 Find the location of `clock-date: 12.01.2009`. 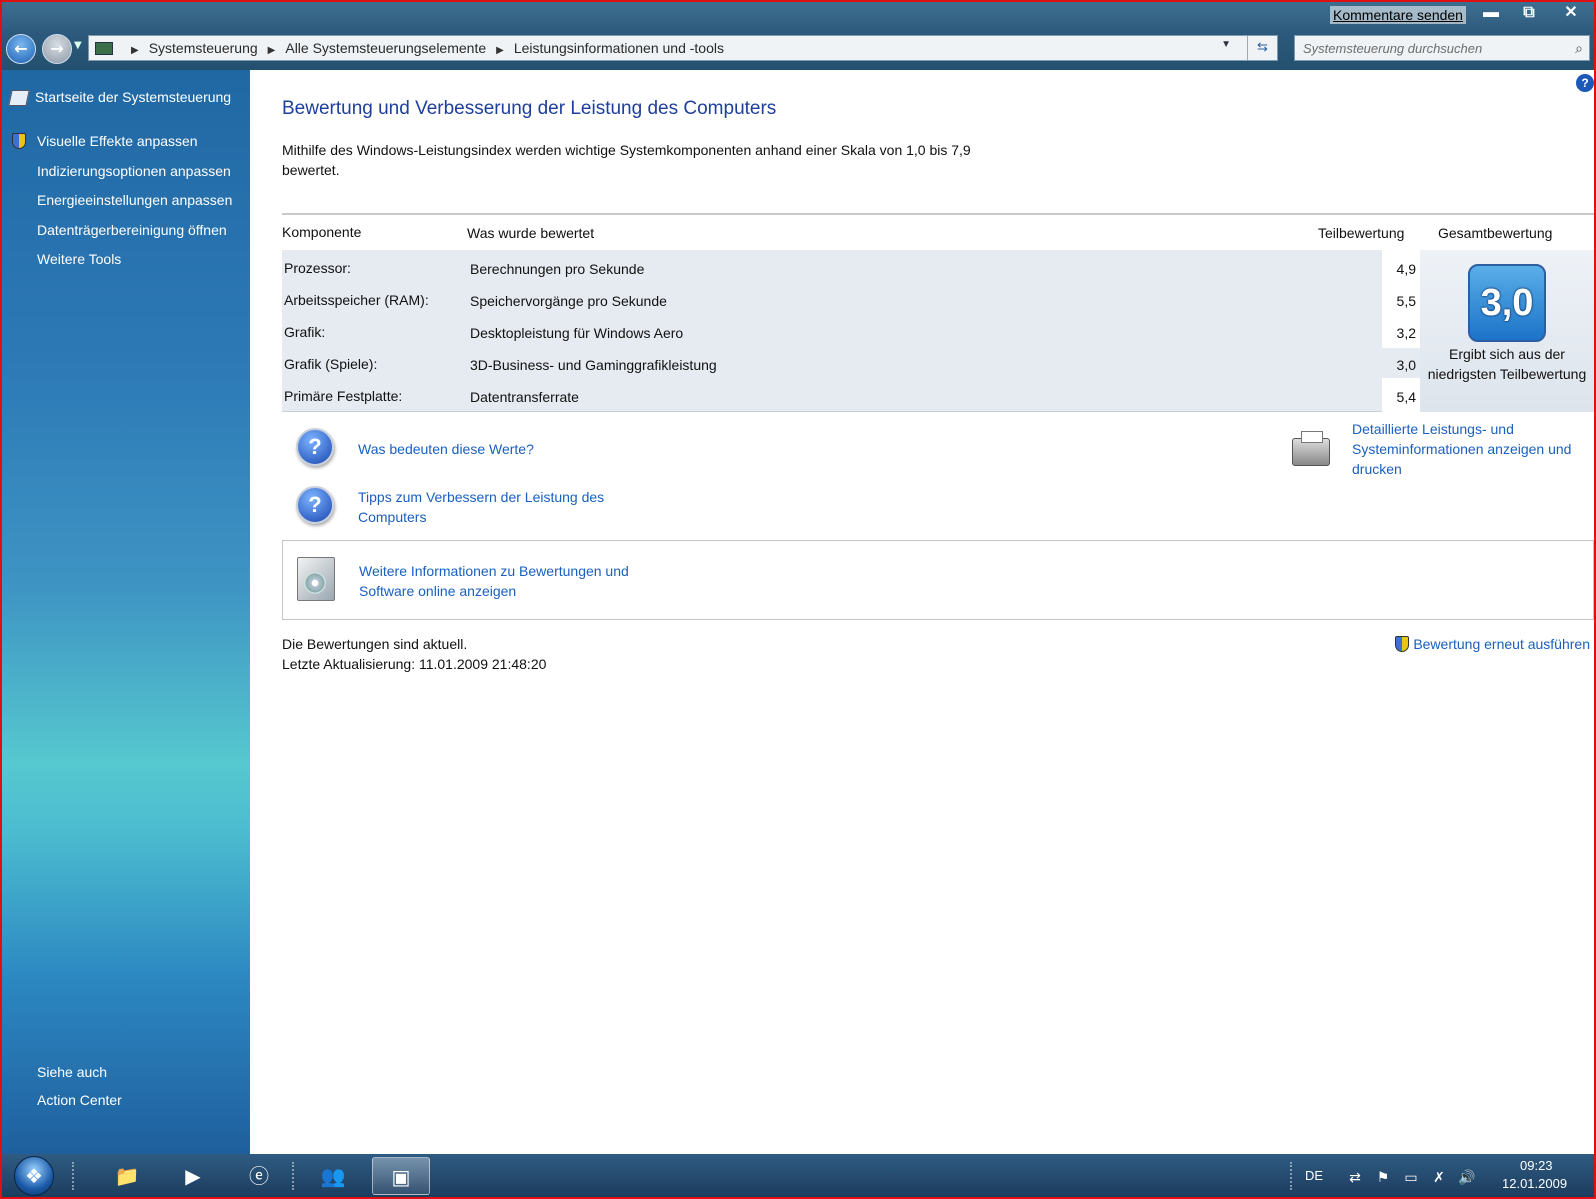

clock-date: 12.01.2009 is located at coordinates (1534, 1183).